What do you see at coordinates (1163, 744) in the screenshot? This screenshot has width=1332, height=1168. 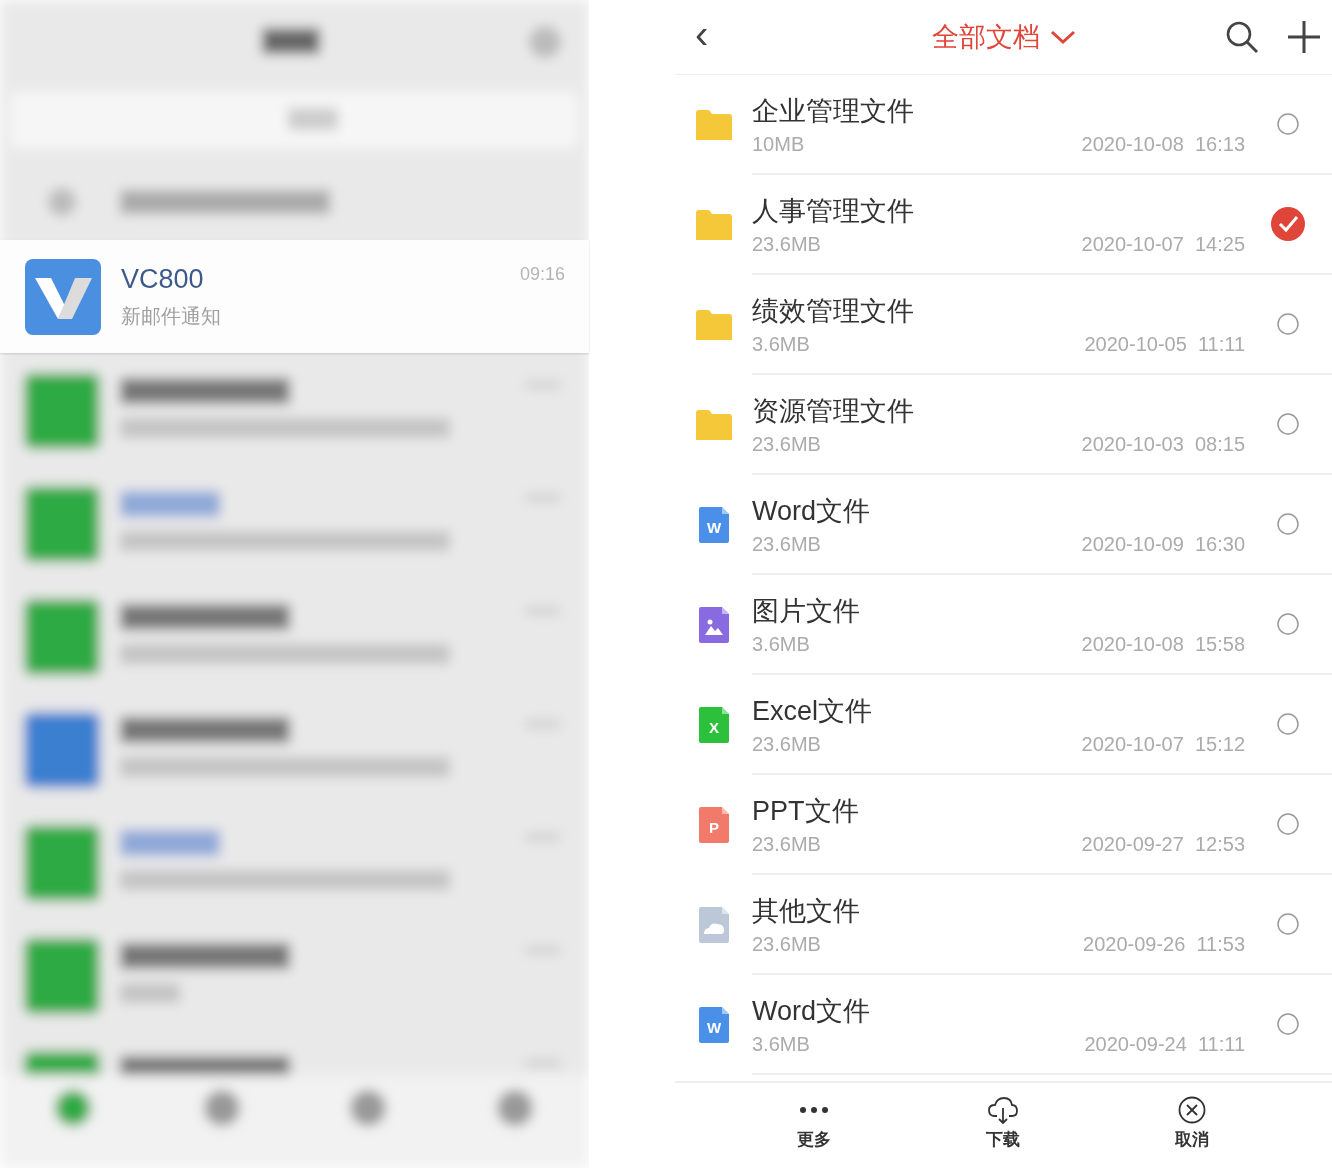 I see `file-date: 2020-10-07 15:12` at bounding box center [1163, 744].